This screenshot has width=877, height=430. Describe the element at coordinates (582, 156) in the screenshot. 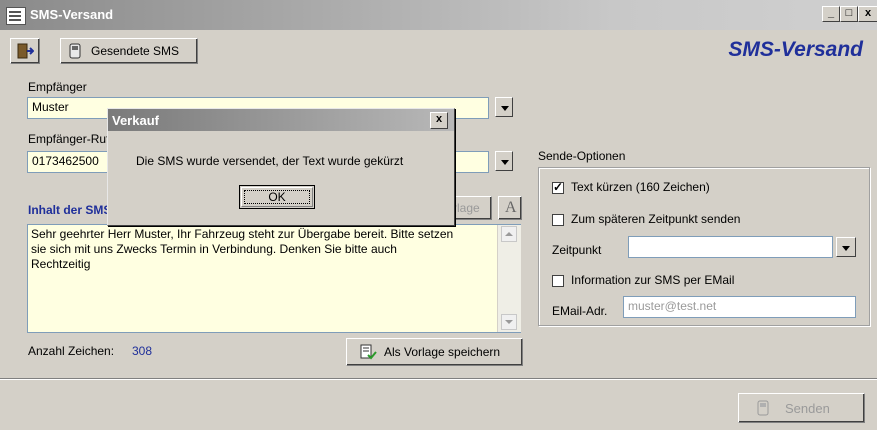

I see `send-options-title: Sende-Optionen` at that location.